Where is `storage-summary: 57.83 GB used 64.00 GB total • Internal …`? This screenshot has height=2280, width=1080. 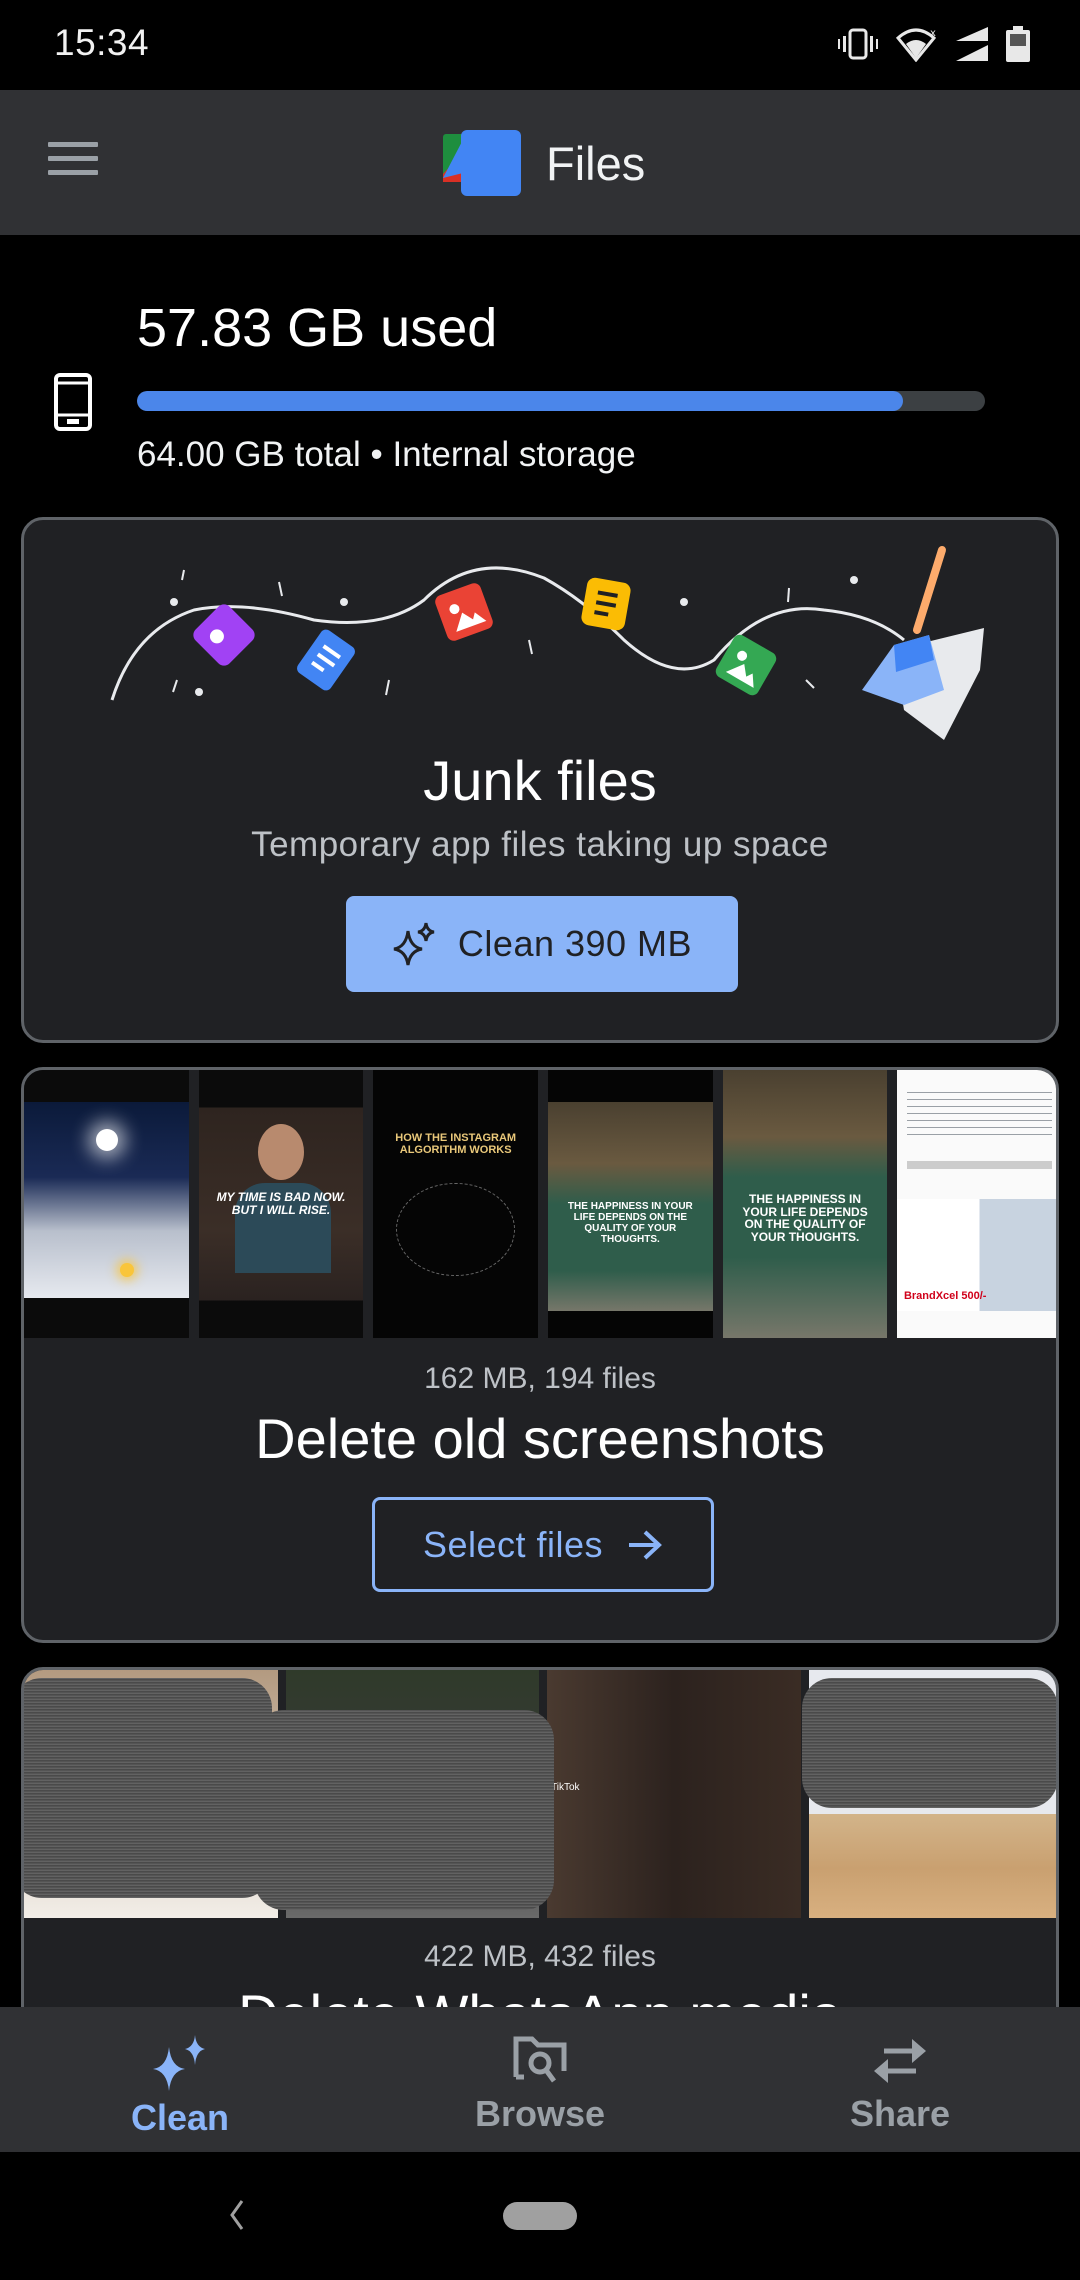 storage-summary: 57.83 GB used 64.00 GB total • Internal … is located at coordinates (540, 370).